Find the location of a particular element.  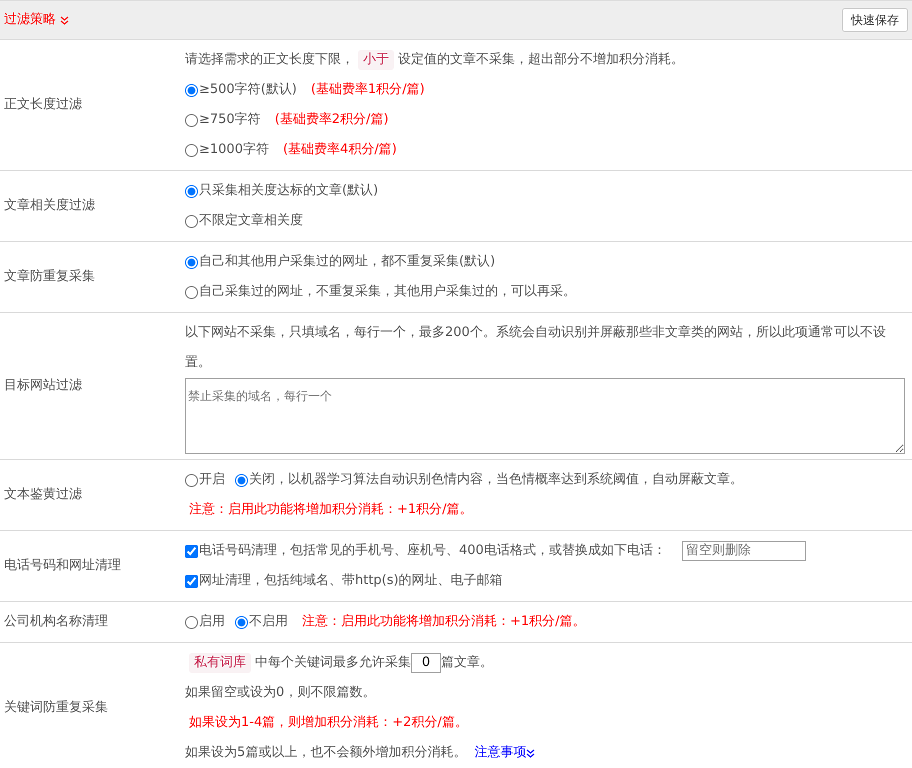

warning-text: (基础费率4积分/篇) is located at coordinates (339, 150).